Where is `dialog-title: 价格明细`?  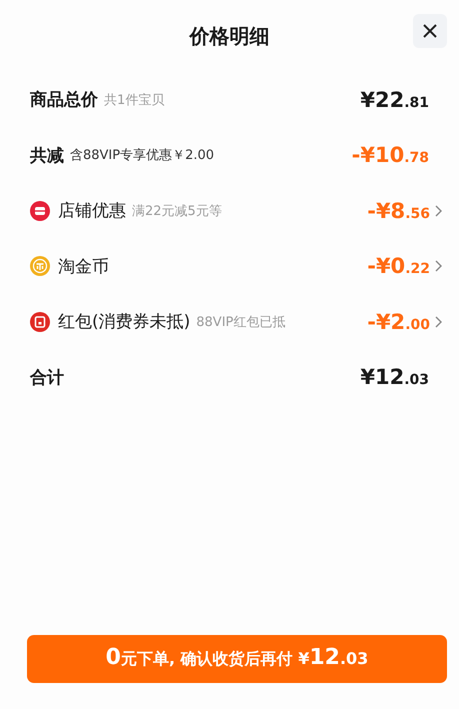
dialog-title: 价格明细 is located at coordinates (230, 36).